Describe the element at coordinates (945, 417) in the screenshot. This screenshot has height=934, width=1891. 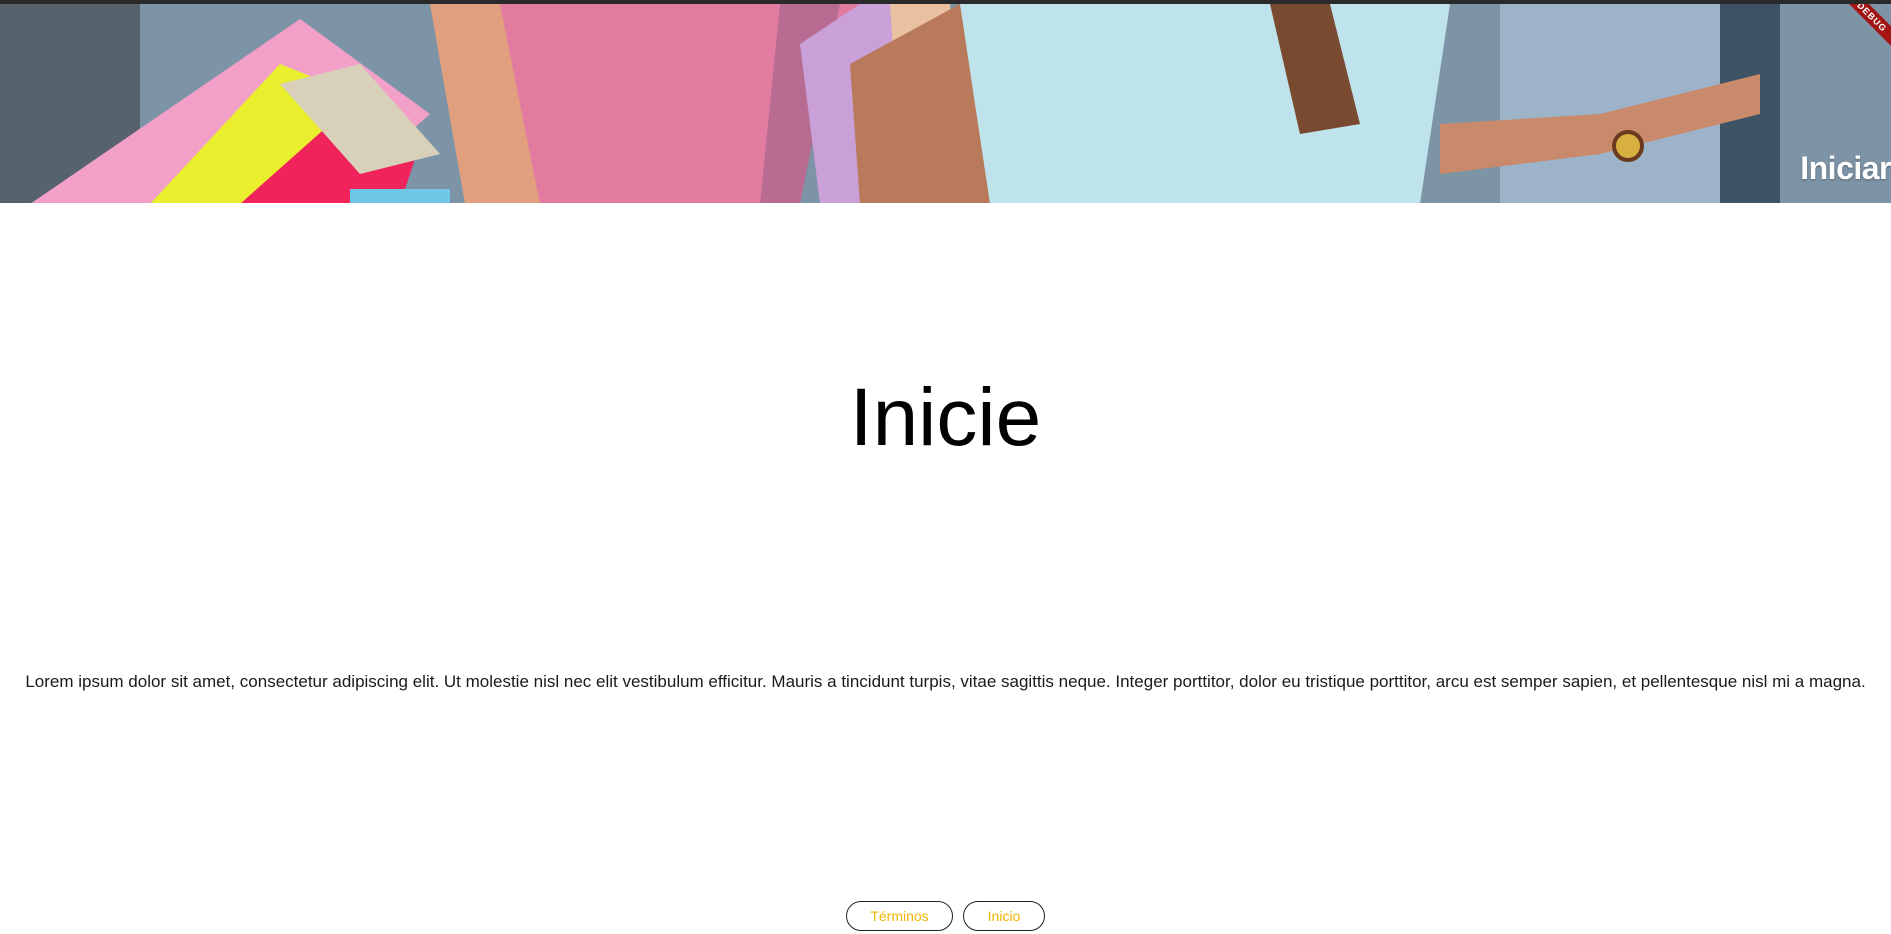
I see `page-title: Inicie` at that location.